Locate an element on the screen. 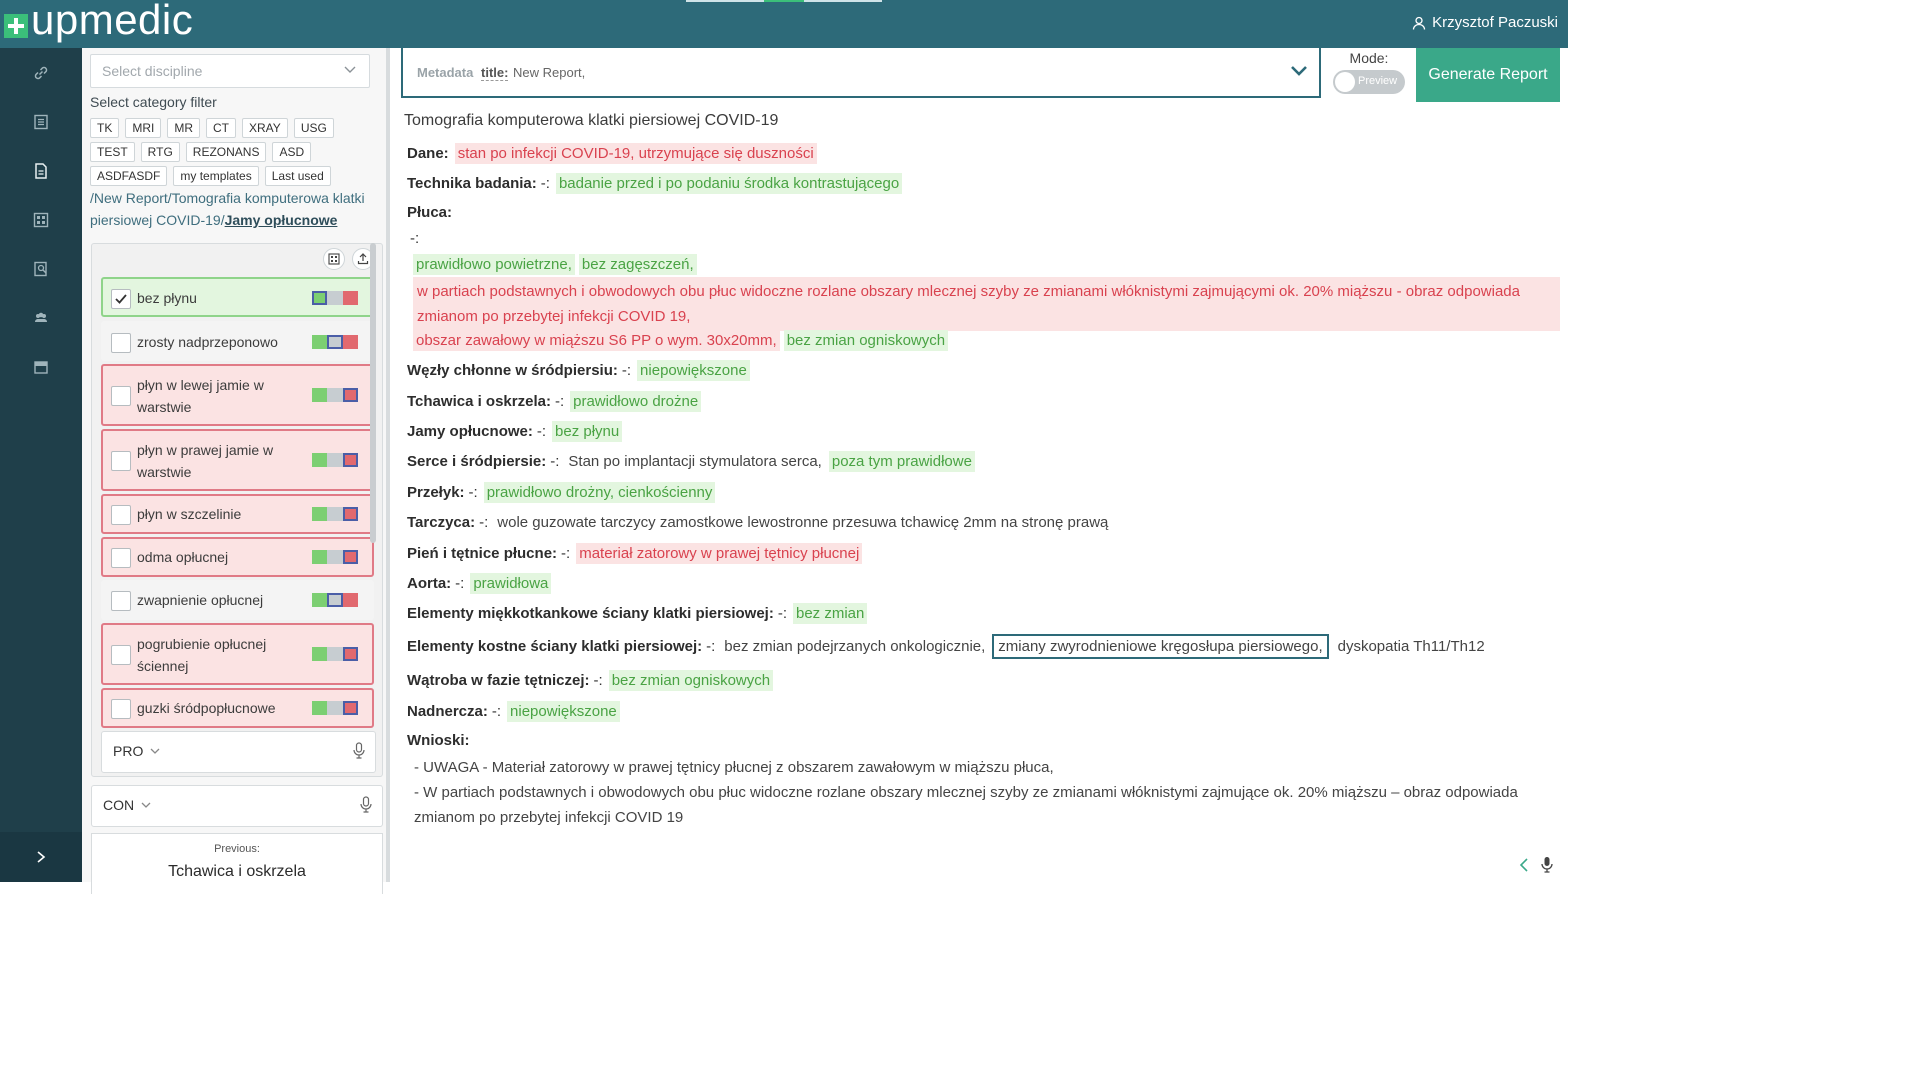  finding-item: płyn w szczelinie is located at coordinates (237, 514).